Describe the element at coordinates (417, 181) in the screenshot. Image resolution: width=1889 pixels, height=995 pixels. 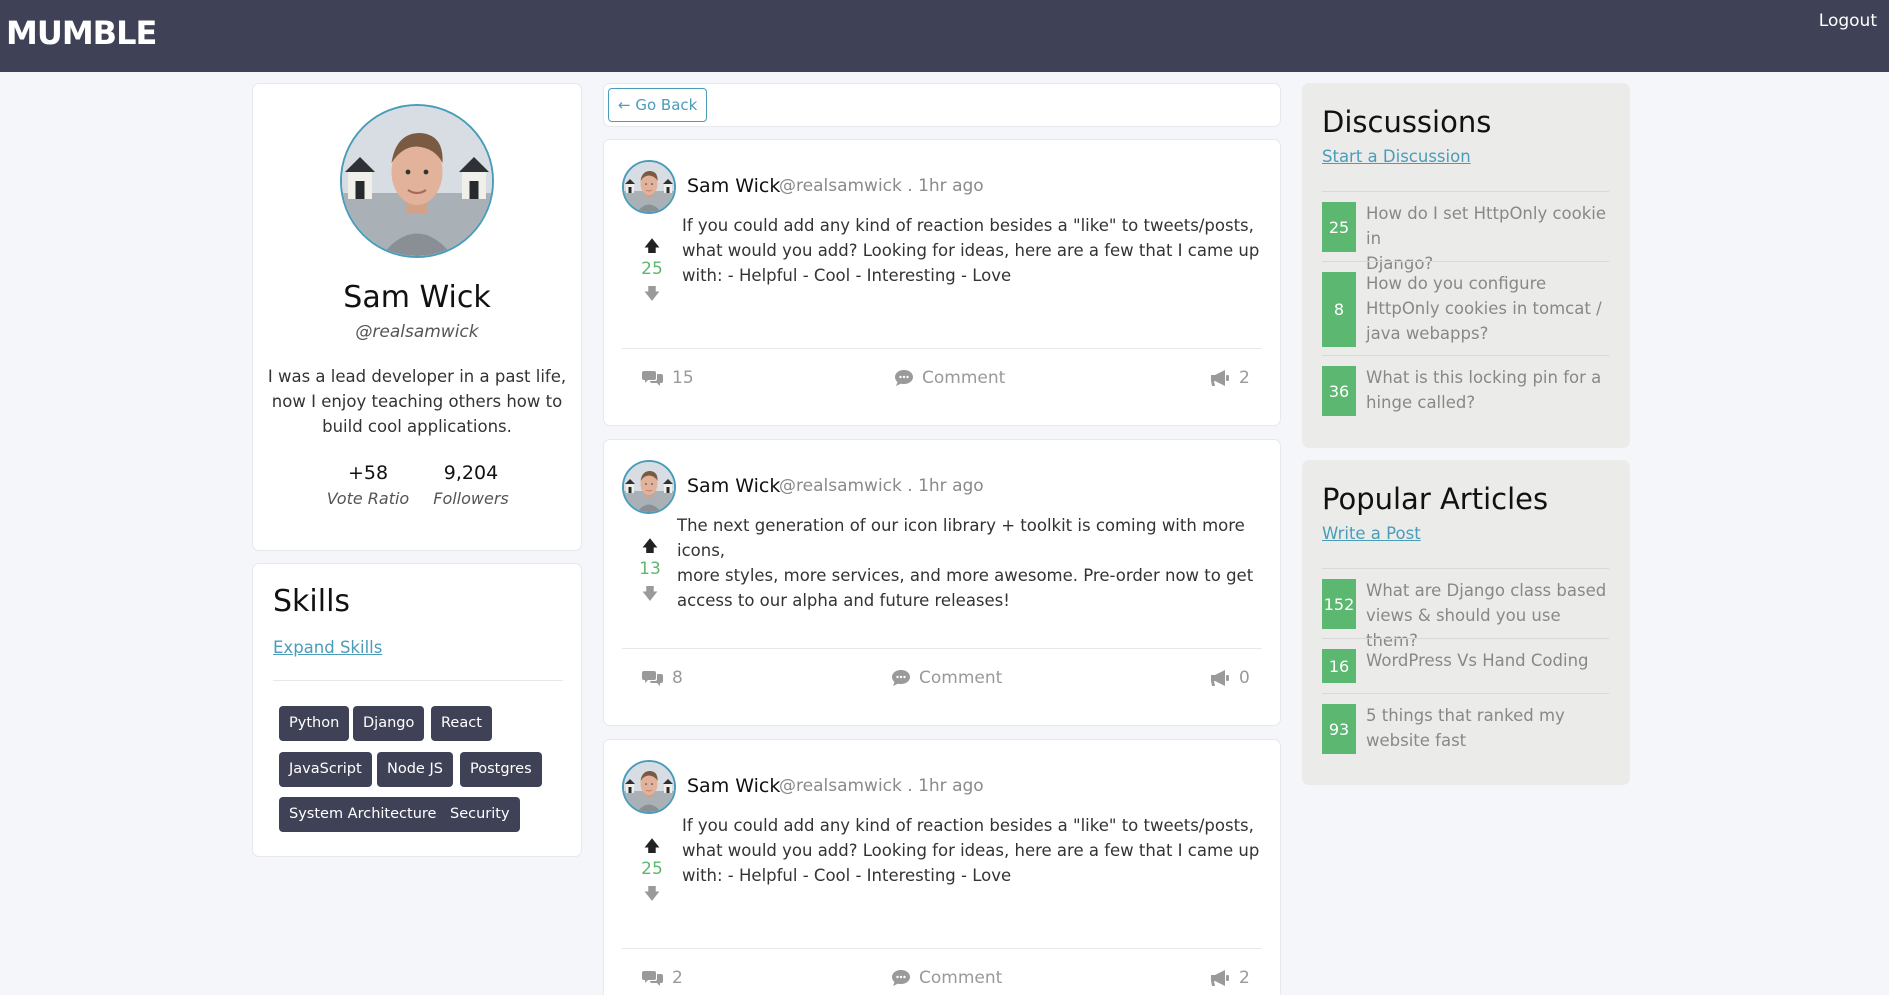
I see `profile-avatar` at that location.